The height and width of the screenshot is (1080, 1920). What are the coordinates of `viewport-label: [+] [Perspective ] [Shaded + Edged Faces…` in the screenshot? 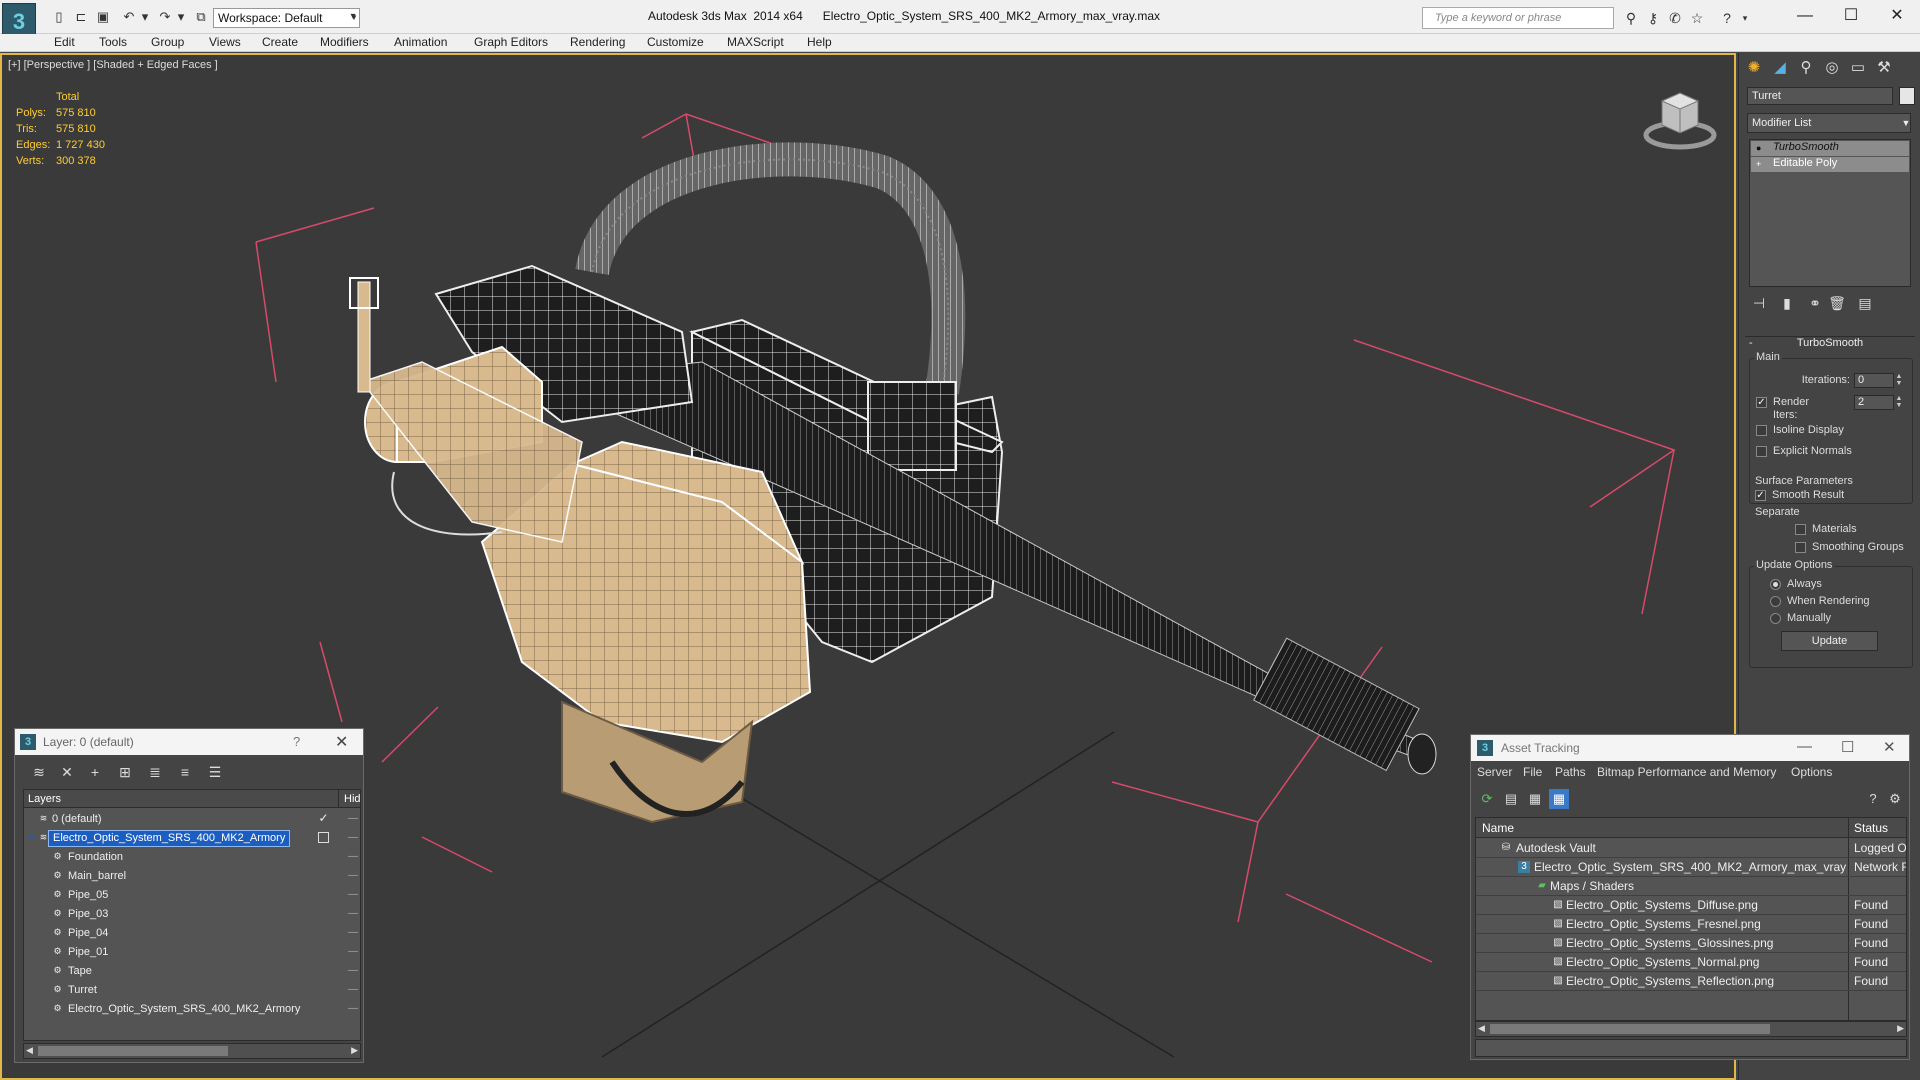 It's located at (113, 65).